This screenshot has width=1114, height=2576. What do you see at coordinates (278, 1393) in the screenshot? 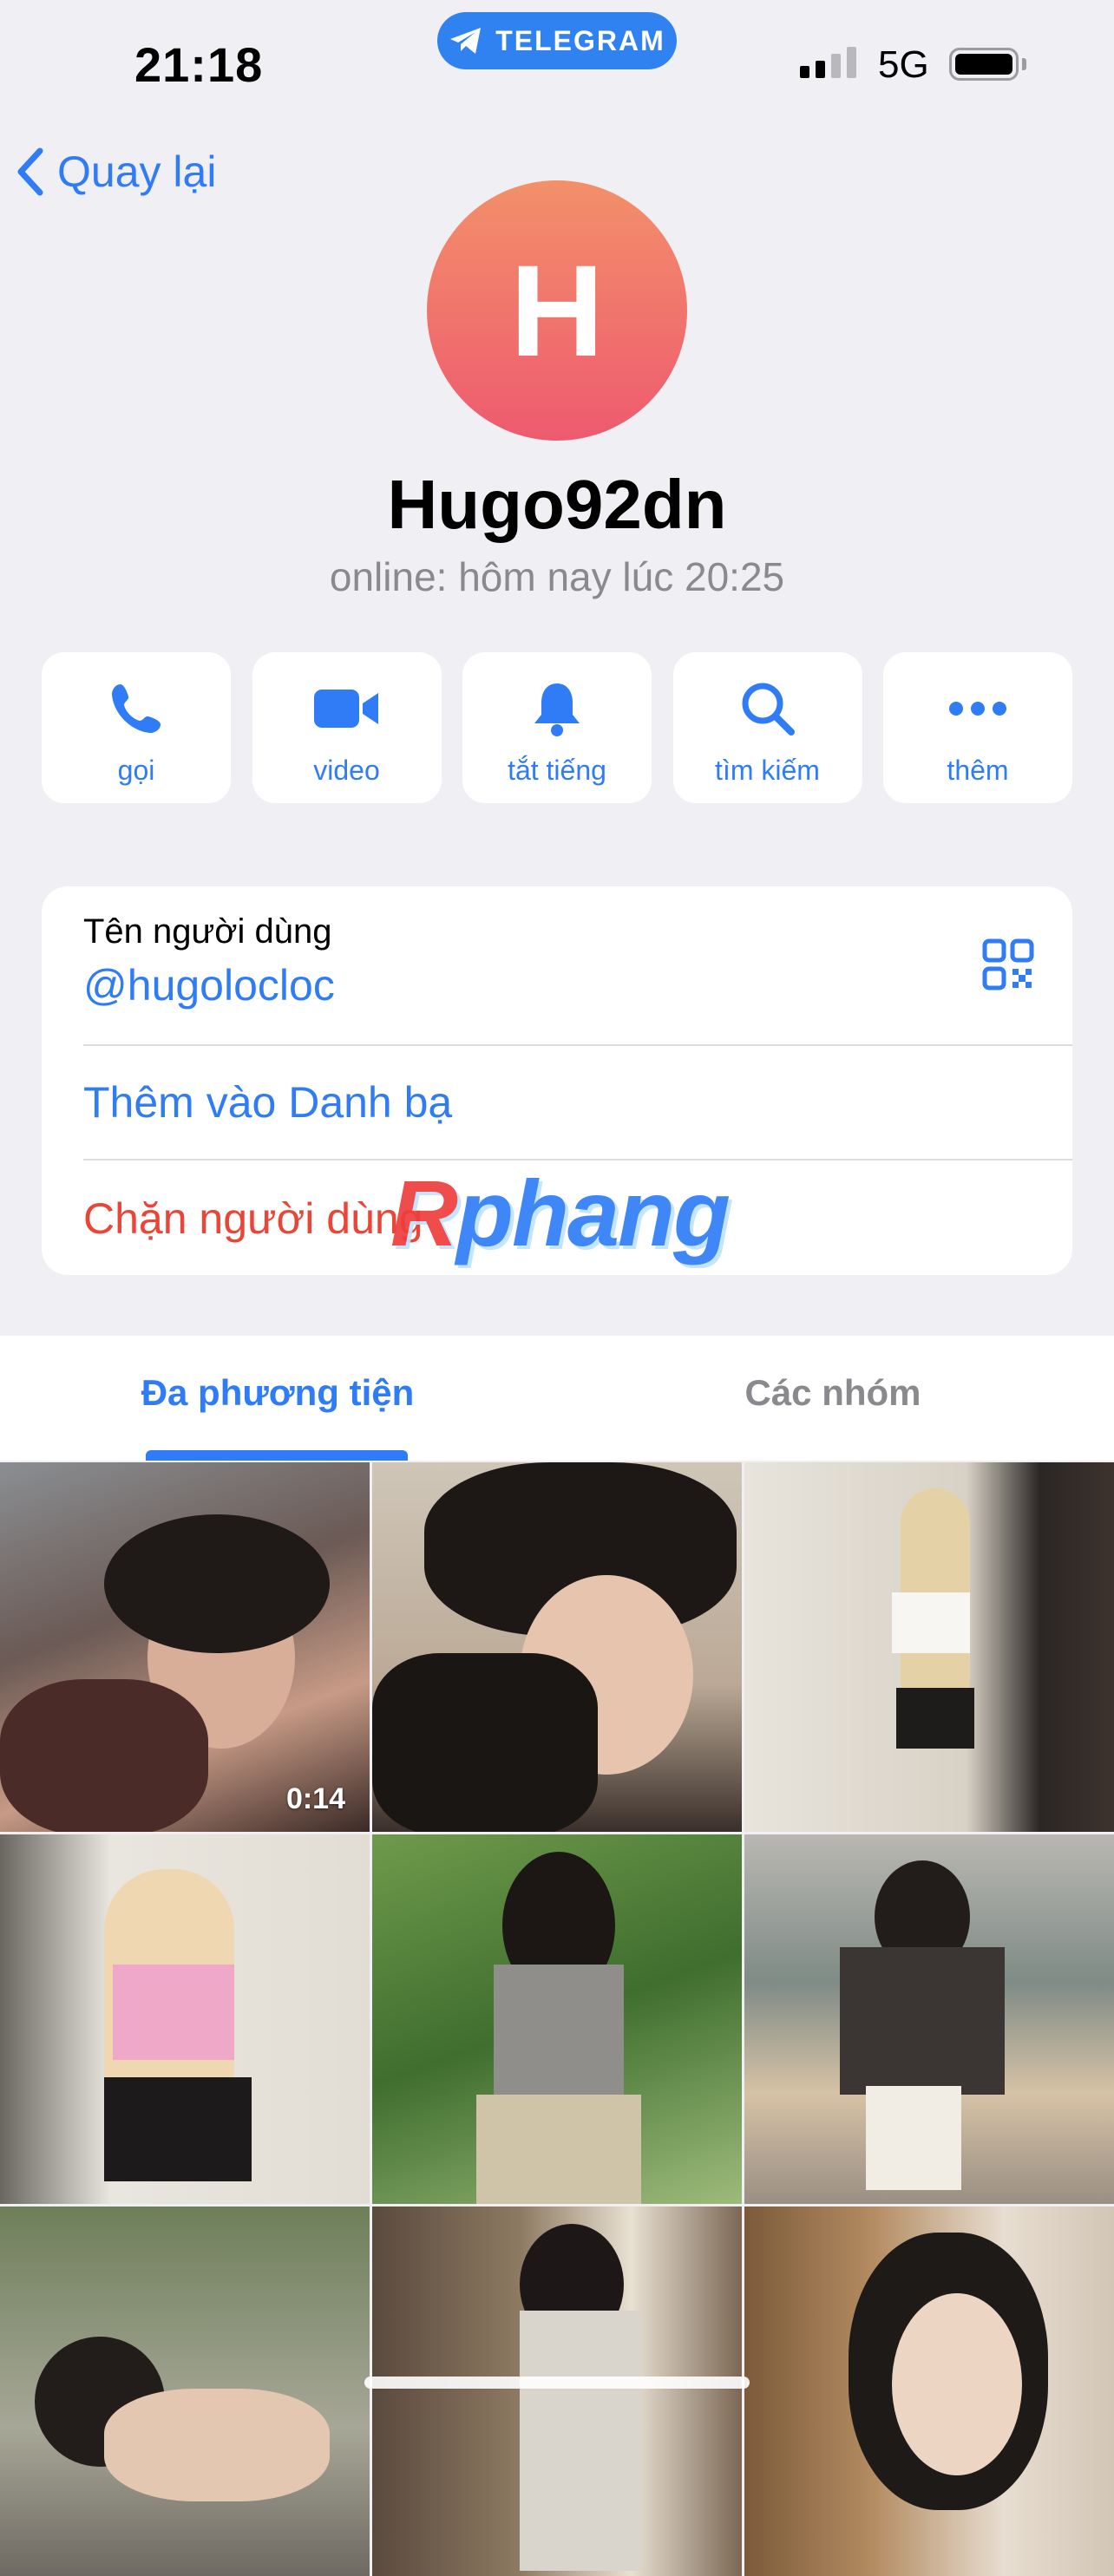
I see `tab-media: Đa phương tiện` at bounding box center [278, 1393].